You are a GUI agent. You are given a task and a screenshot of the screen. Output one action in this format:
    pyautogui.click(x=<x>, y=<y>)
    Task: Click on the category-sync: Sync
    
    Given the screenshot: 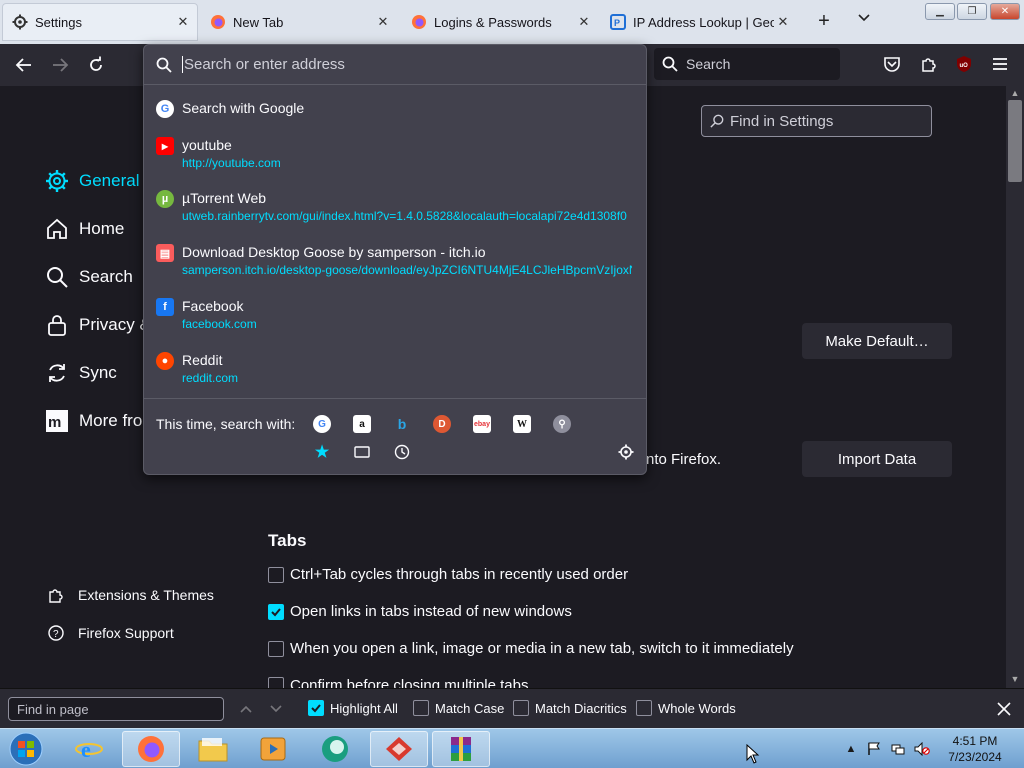 What is the action you would take?
    pyautogui.click(x=80, y=373)
    